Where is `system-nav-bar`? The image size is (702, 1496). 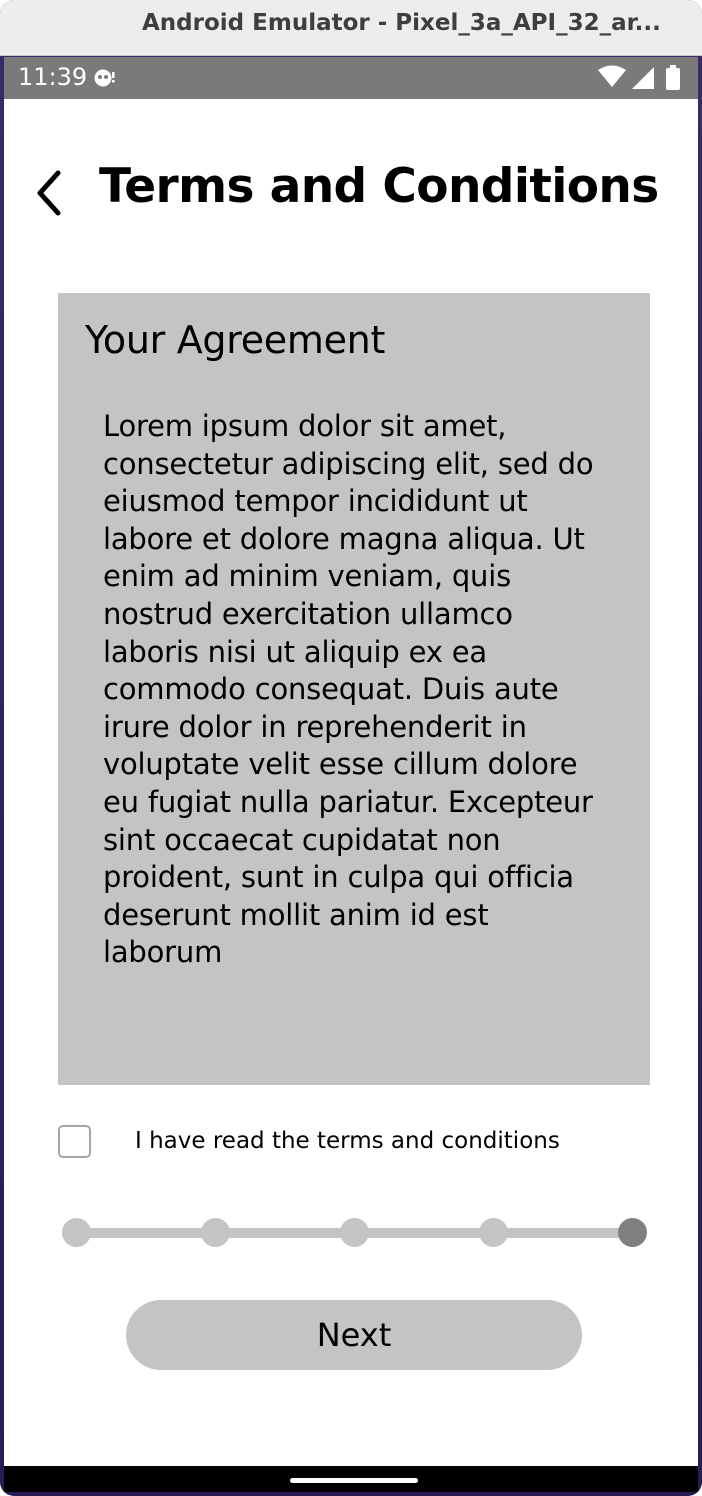 system-nav-bar is located at coordinates (351, 1479).